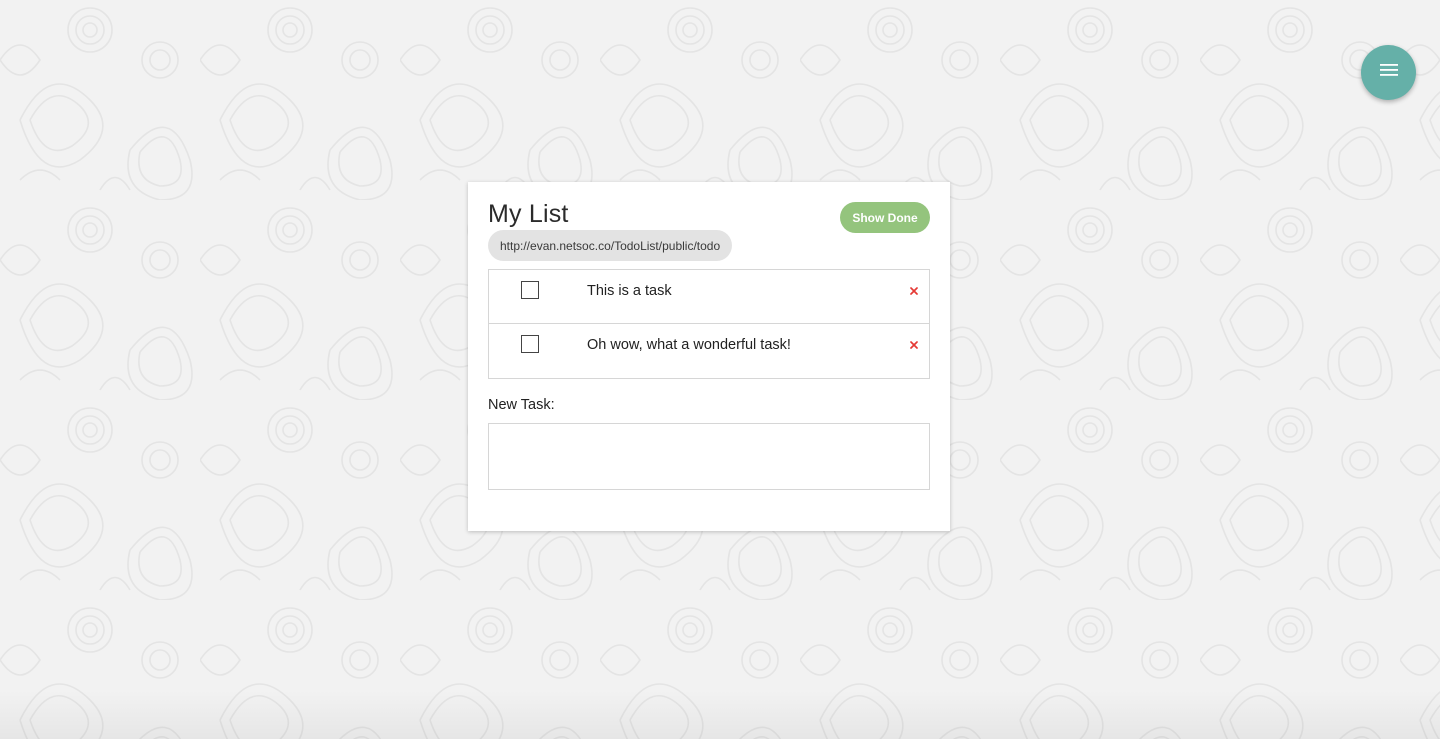  I want to click on new-task-label: New Task:, so click(521, 405).